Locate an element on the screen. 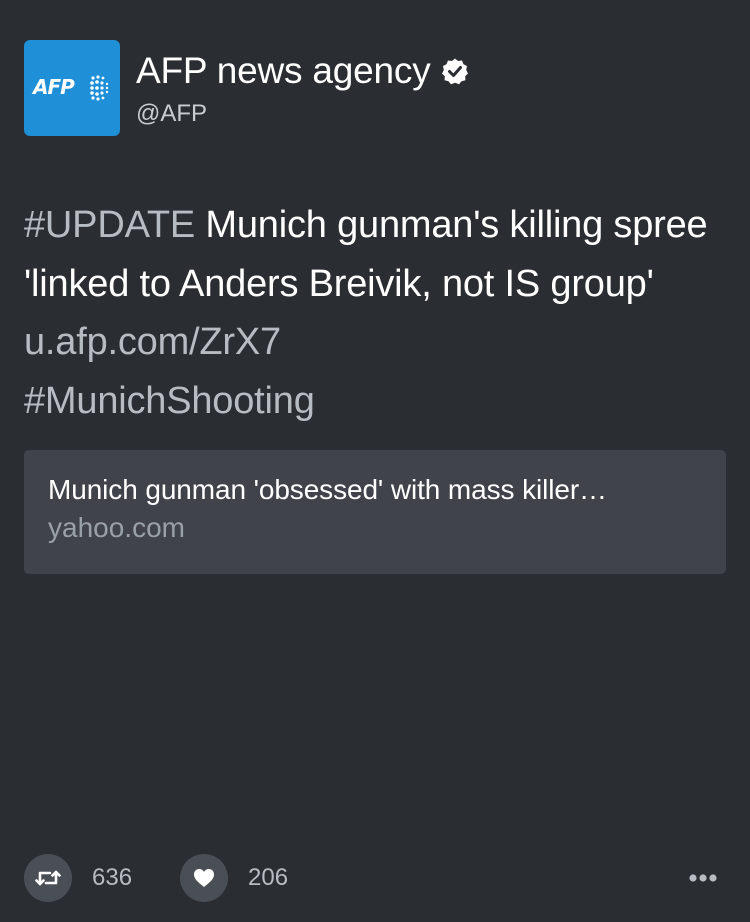  like-button is located at coordinates (204, 878).